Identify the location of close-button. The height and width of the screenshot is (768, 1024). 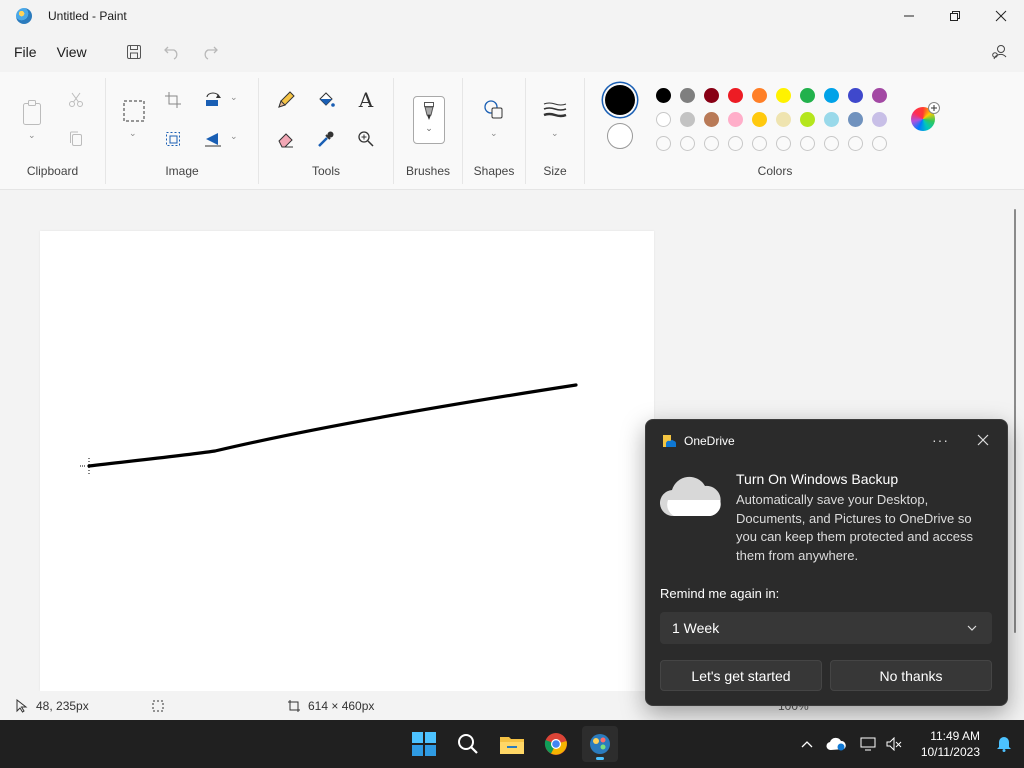
(1001, 16).